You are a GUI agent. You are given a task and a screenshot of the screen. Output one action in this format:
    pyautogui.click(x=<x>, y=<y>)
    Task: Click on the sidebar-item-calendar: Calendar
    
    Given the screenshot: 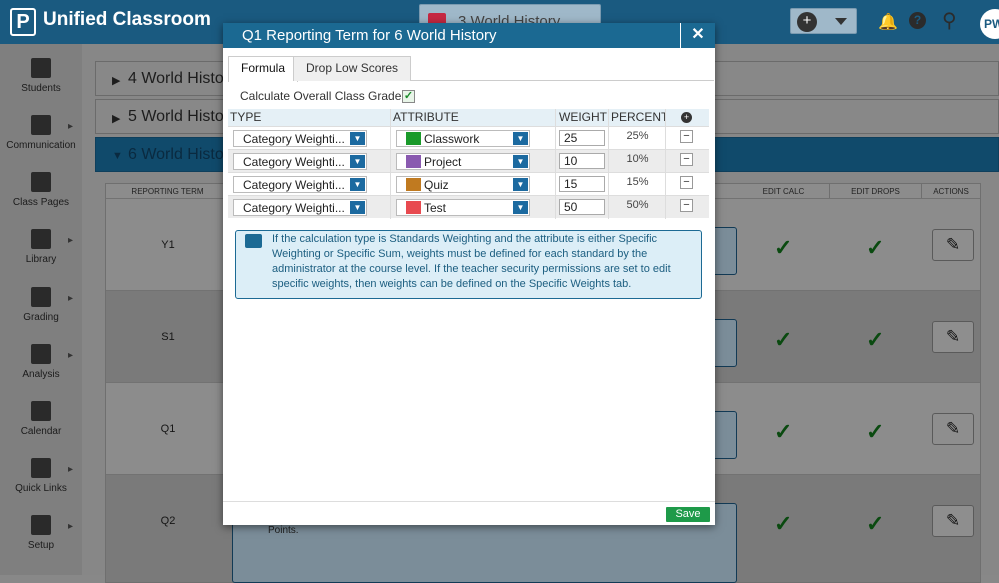 What is the action you would take?
    pyautogui.click(x=41, y=423)
    